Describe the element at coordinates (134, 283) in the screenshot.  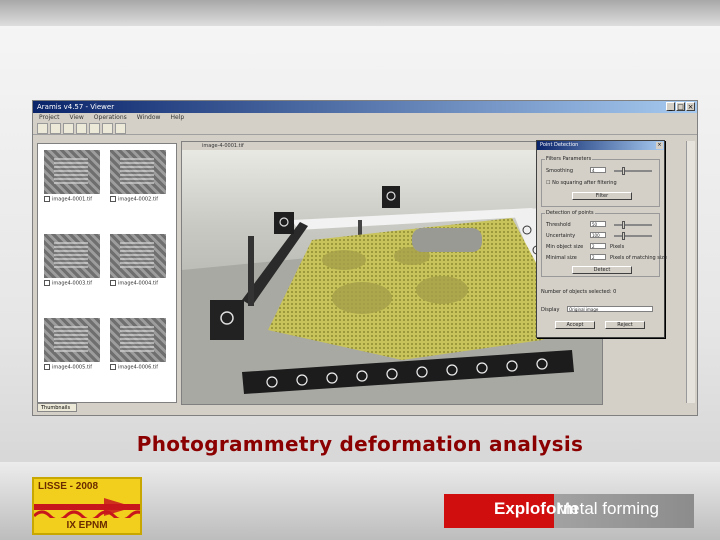
I see `thumbnail-label: image4-0004.tif` at that location.